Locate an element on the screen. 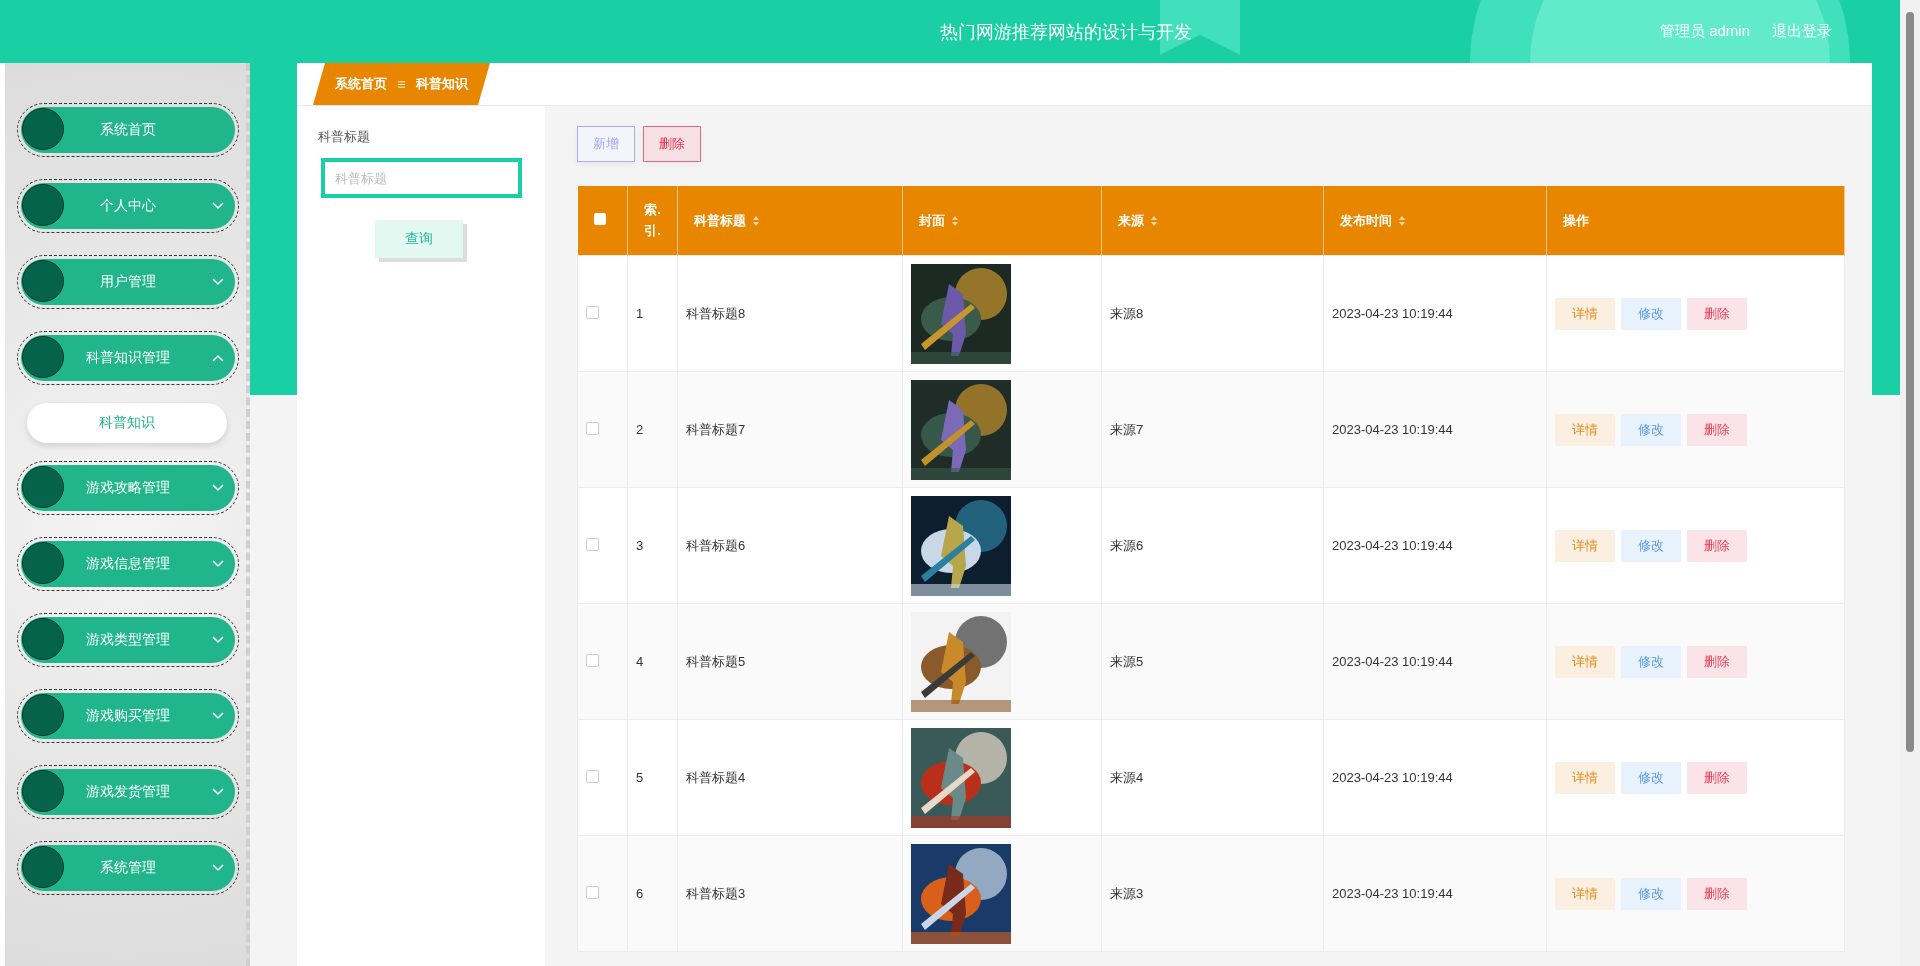  table-cell: 科普标题4 is located at coordinates (790, 777).